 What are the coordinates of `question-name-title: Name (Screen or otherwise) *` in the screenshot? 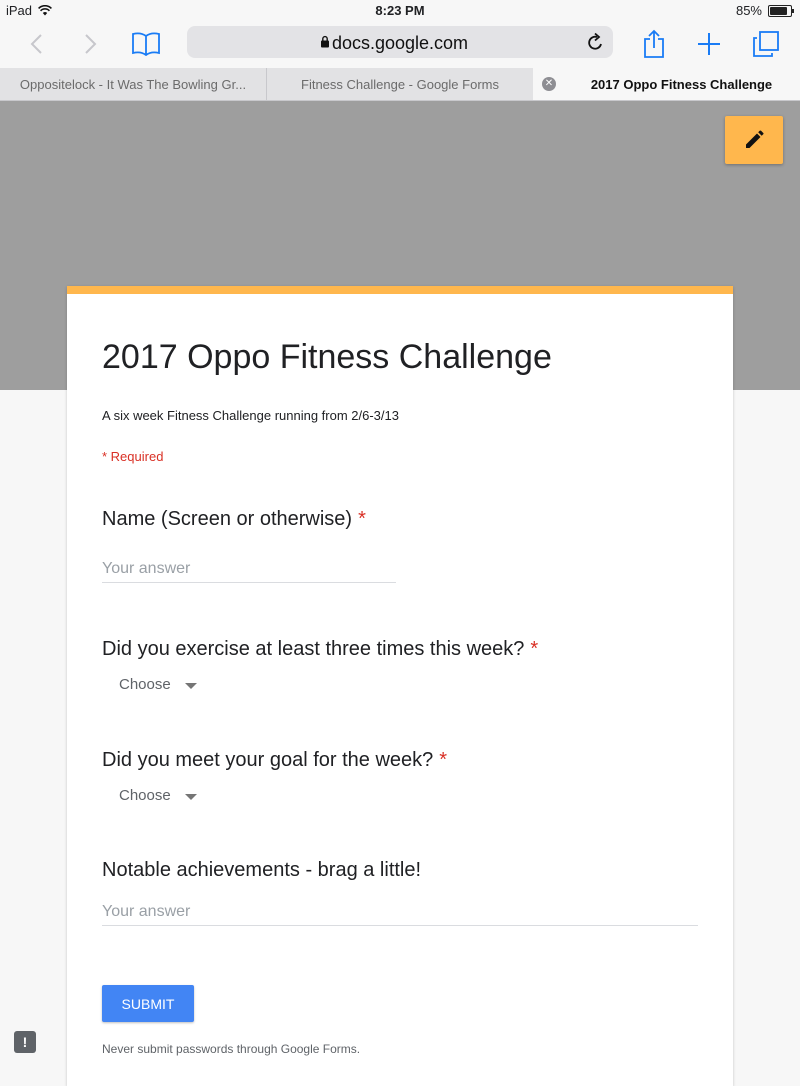 It's located at (234, 519).